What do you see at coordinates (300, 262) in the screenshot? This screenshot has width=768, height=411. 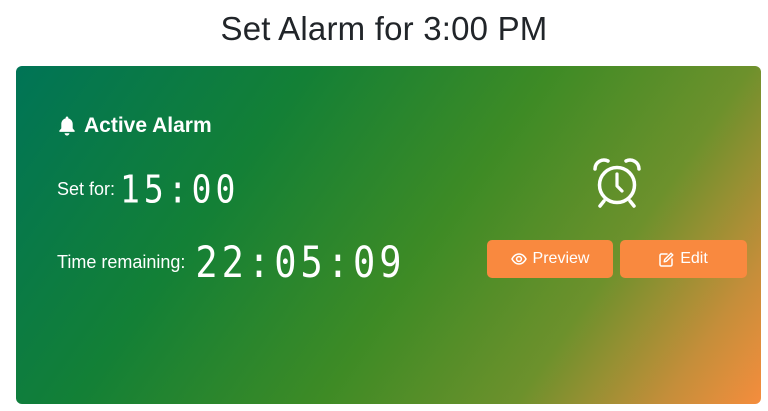 I see `time-remaining-display: 22:05:09` at bounding box center [300, 262].